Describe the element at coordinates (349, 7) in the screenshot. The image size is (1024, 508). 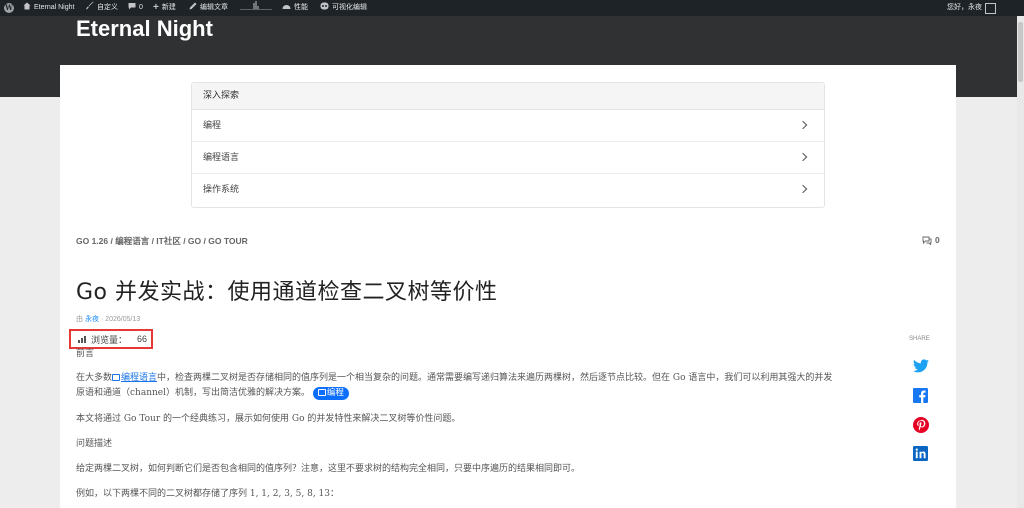
I see `visual-edit-label: 可视化编辑` at that location.